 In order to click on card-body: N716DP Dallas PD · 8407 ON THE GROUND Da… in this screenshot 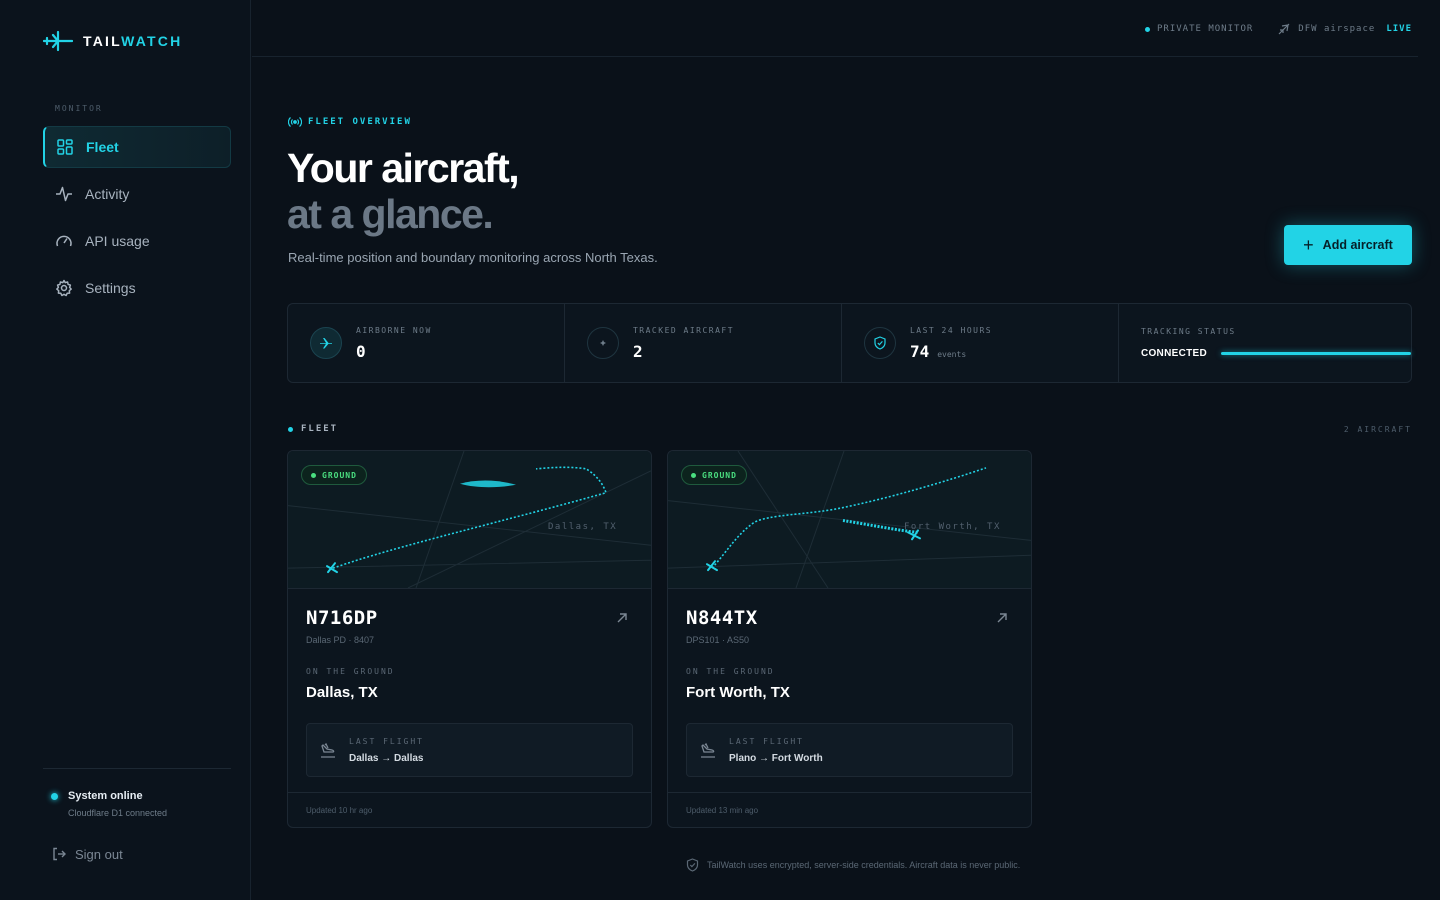, I will do `click(469, 692)`.